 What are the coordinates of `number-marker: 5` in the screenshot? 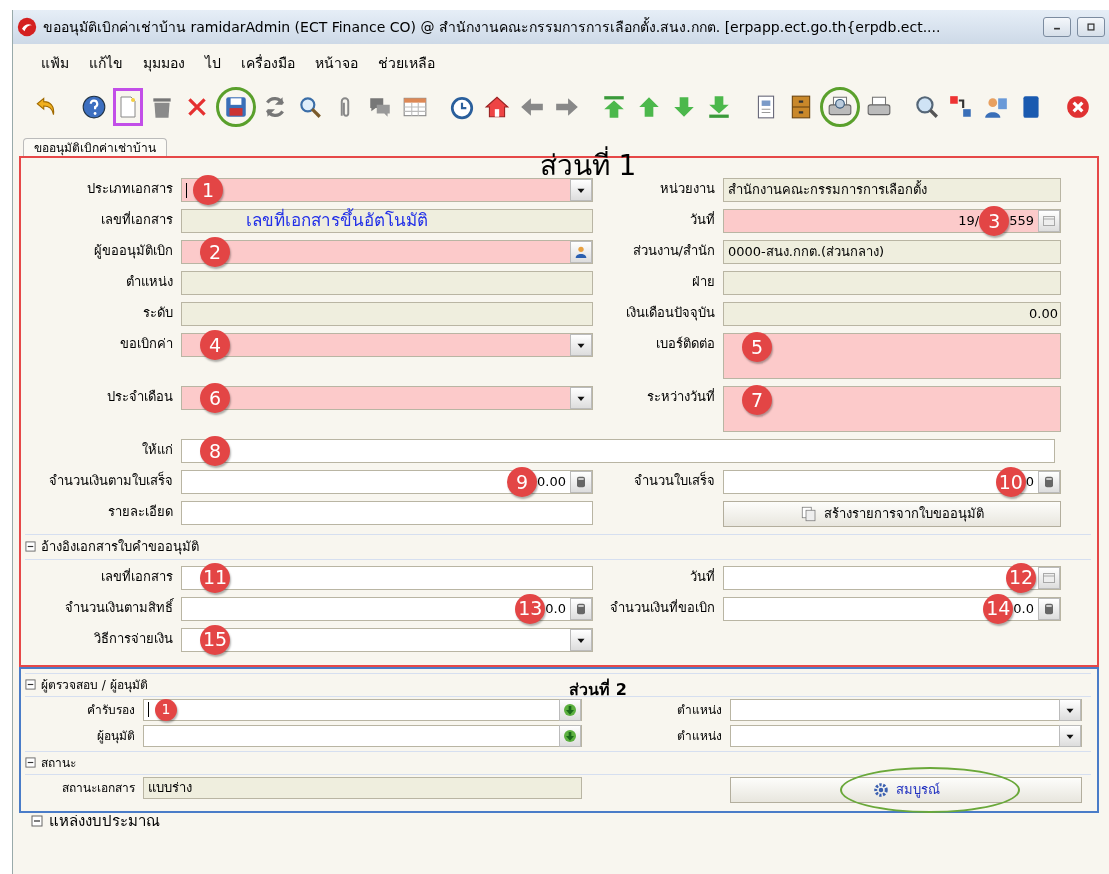 It's located at (757, 347).